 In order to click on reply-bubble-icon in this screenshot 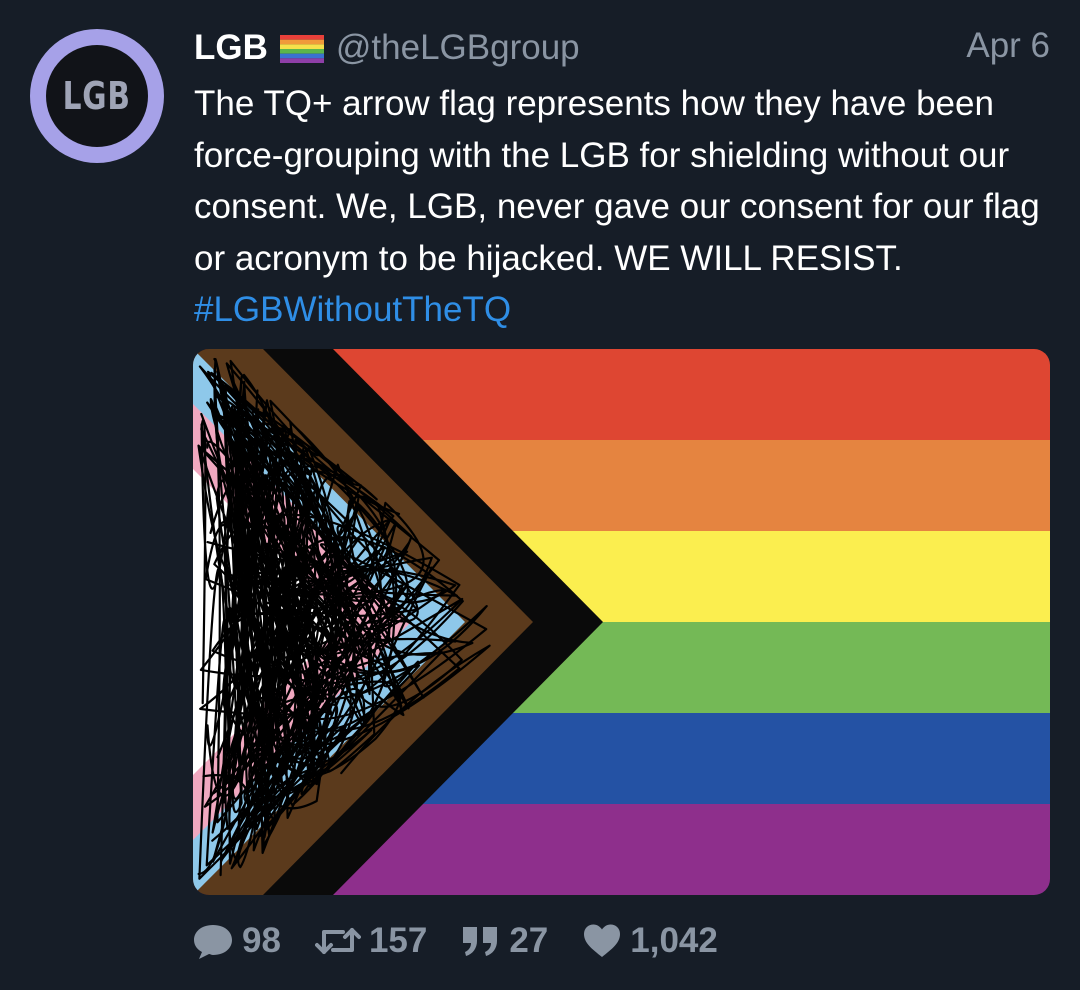, I will do `click(213, 942)`.